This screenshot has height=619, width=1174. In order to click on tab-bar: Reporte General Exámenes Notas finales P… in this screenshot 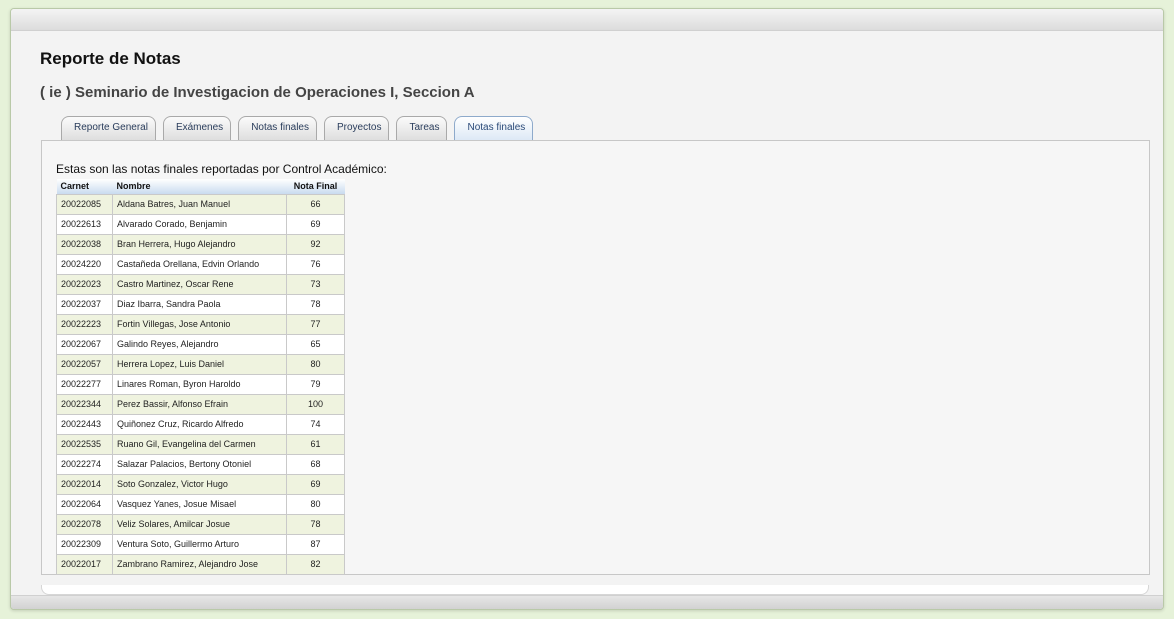, I will do `click(297, 128)`.